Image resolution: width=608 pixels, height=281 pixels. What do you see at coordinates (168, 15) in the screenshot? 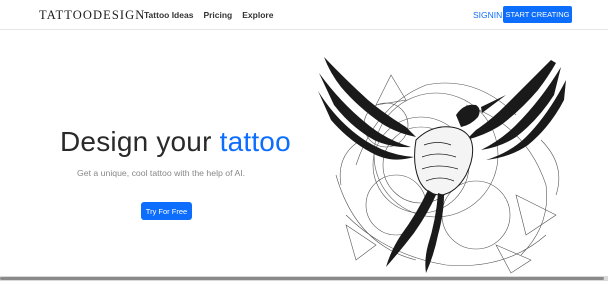
I see `nav-link-tattoo-ideas: Tattoo Ideas` at bounding box center [168, 15].